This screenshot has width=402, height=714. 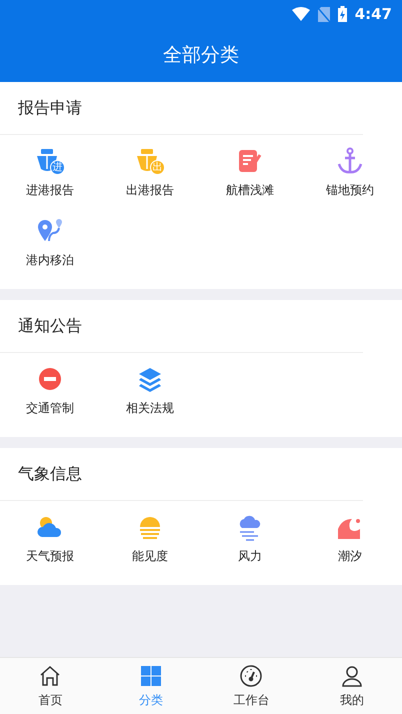 I want to click on category-item: 航槽浅滩, so click(x=250, y=180).